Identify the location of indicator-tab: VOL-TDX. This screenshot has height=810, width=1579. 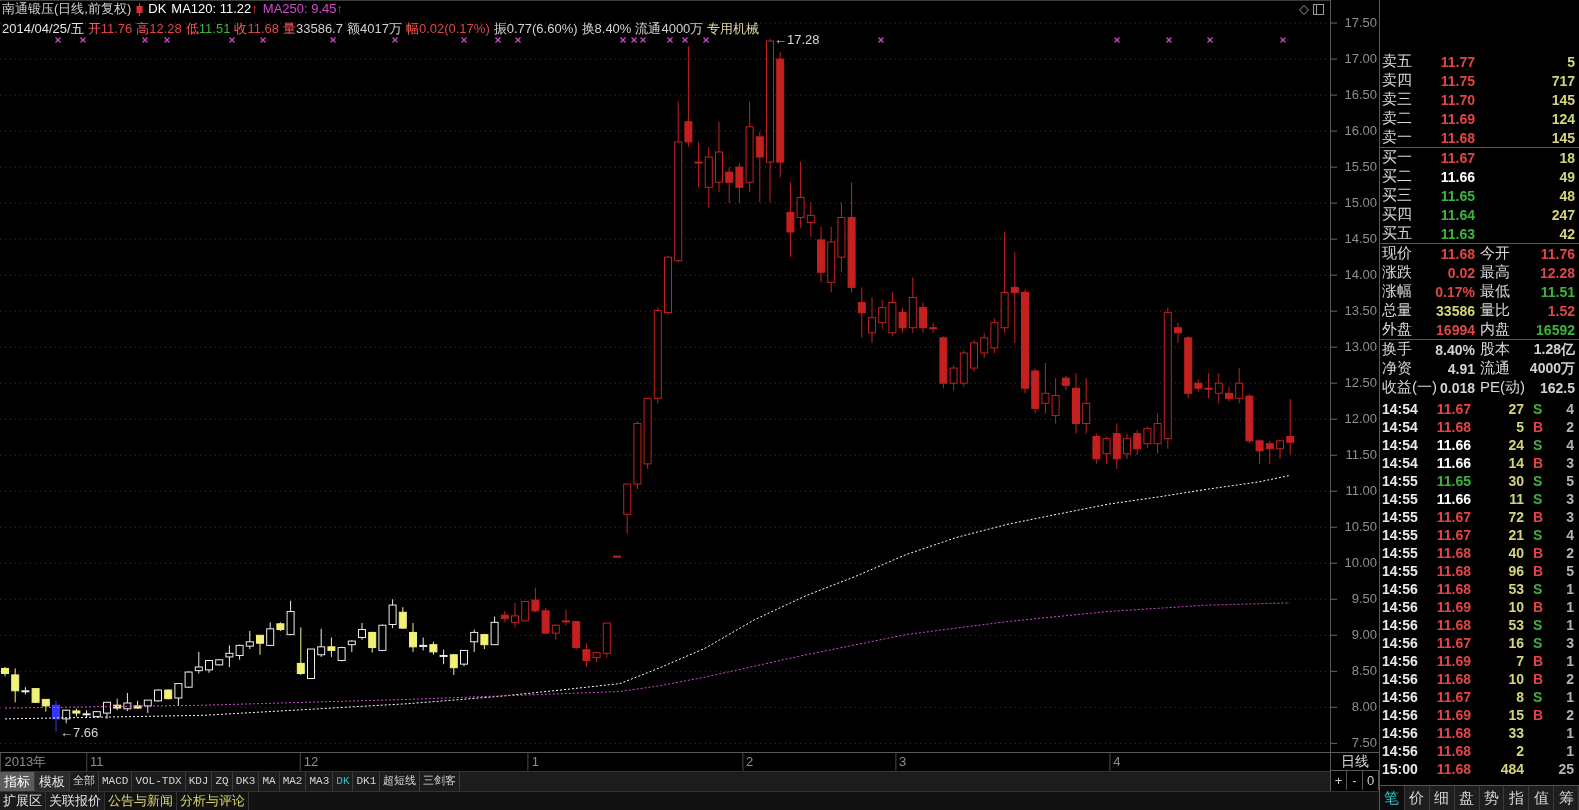
(159, 781).